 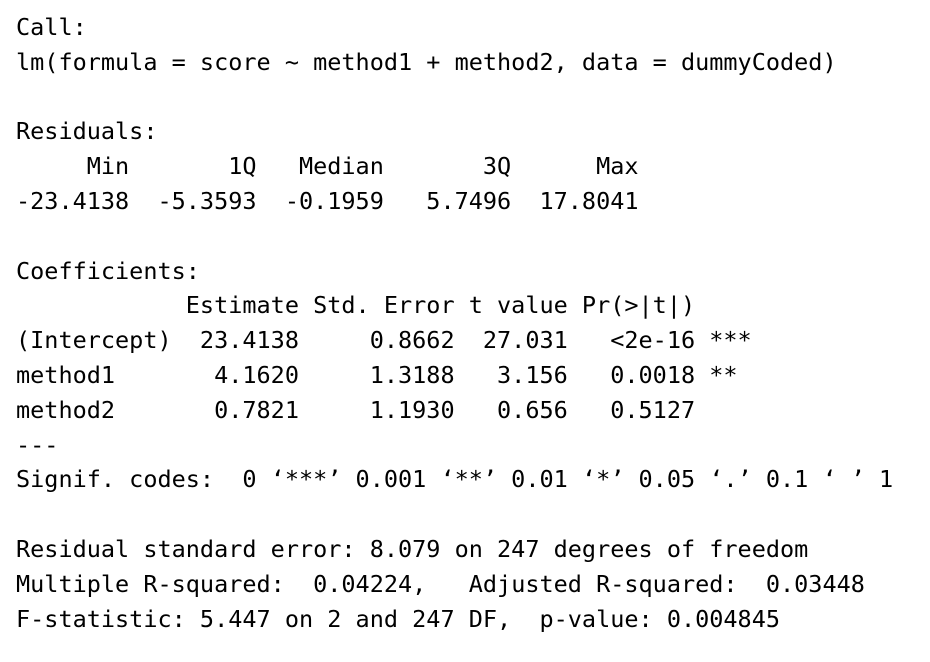 I want to click on coefficient-row-method1: method1 4.1620 1.3188 3.156 0.0018 **, so click(x=384, y=374).